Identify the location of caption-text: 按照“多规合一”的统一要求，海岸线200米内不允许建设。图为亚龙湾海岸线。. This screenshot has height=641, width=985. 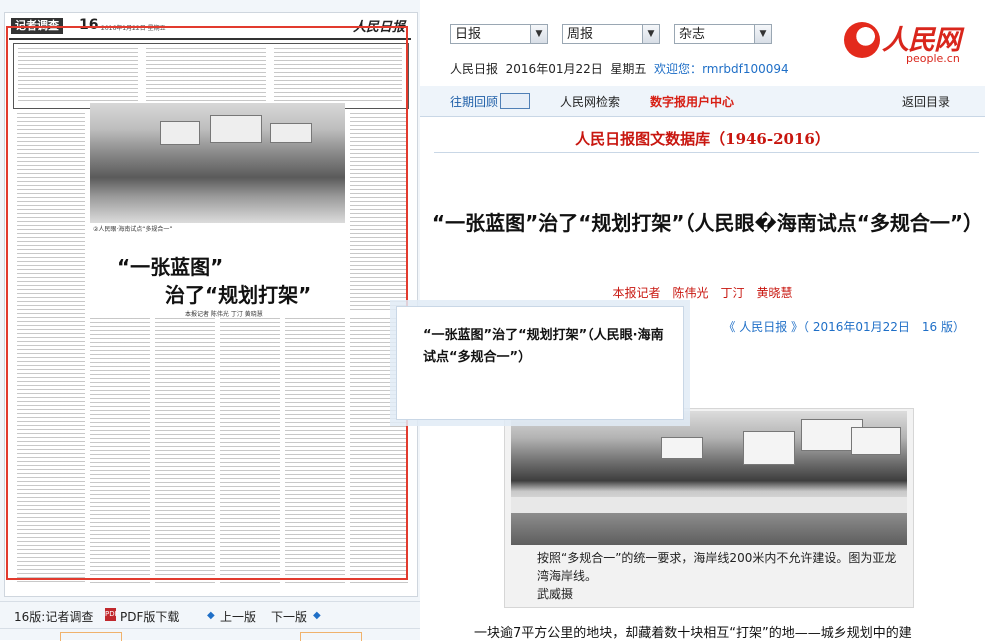
(717, 567).